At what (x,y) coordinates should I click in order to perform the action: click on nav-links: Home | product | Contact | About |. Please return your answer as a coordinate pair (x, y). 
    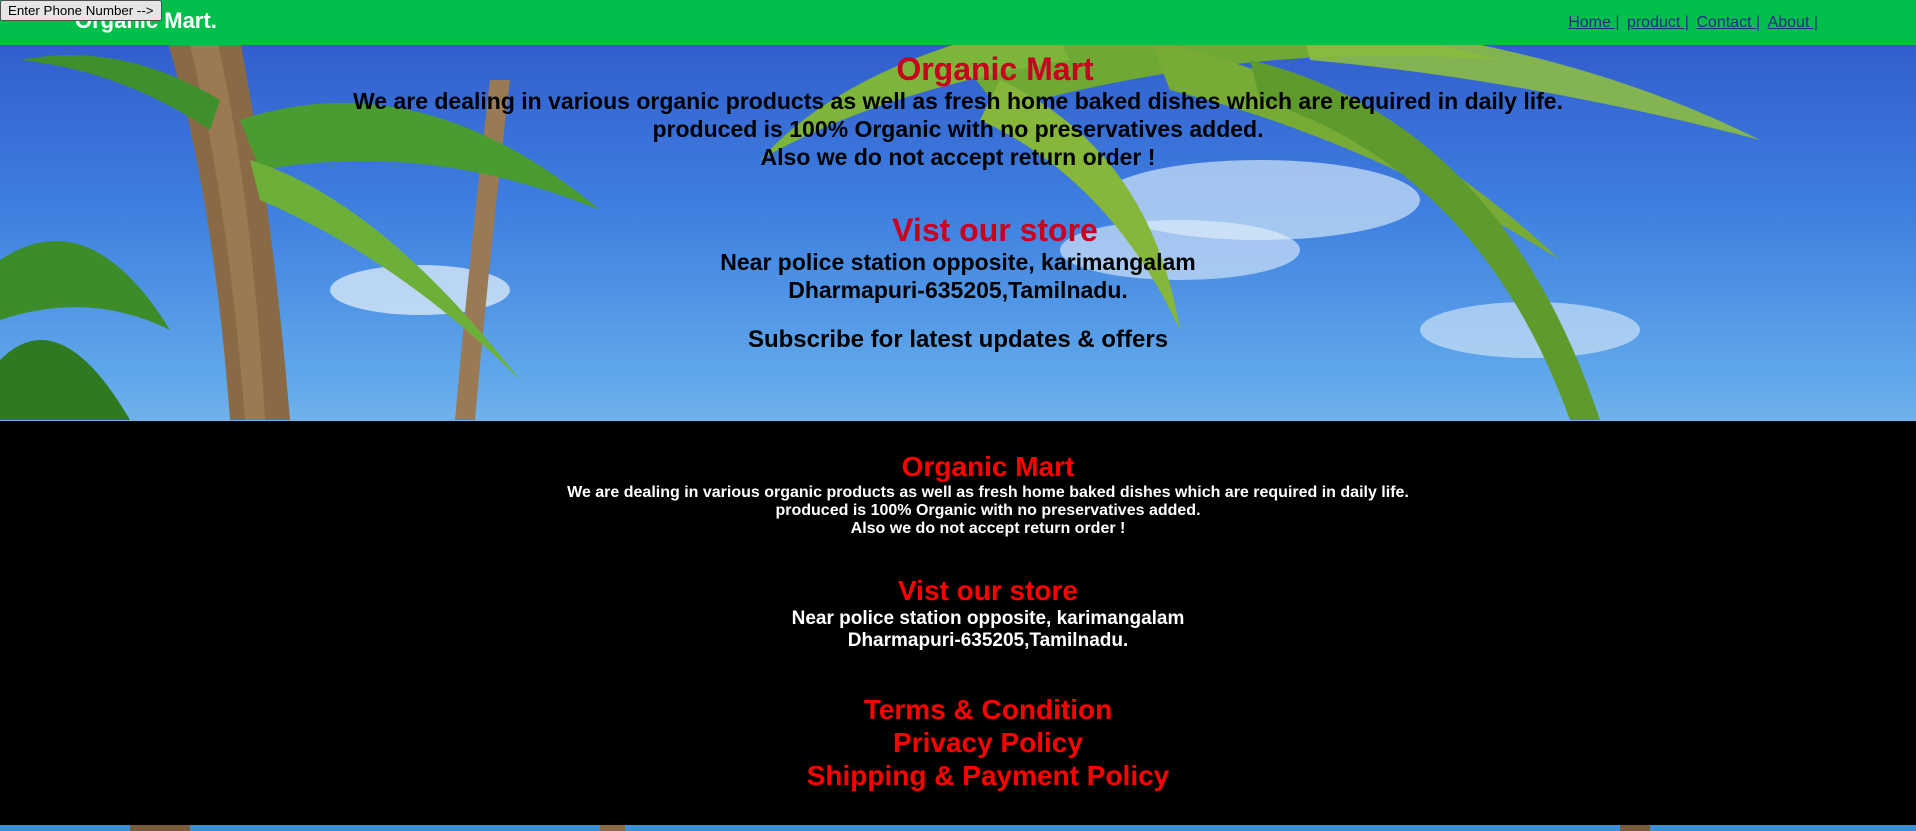
    Looking at the image, I should click on (1691, 23).